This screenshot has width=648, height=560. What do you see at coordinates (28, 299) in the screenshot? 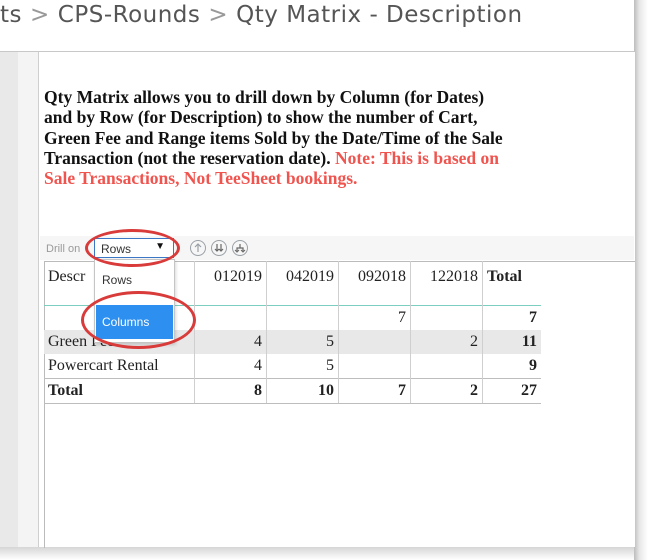
I see `left-gutter-inner` at bounding box center [28, 299].